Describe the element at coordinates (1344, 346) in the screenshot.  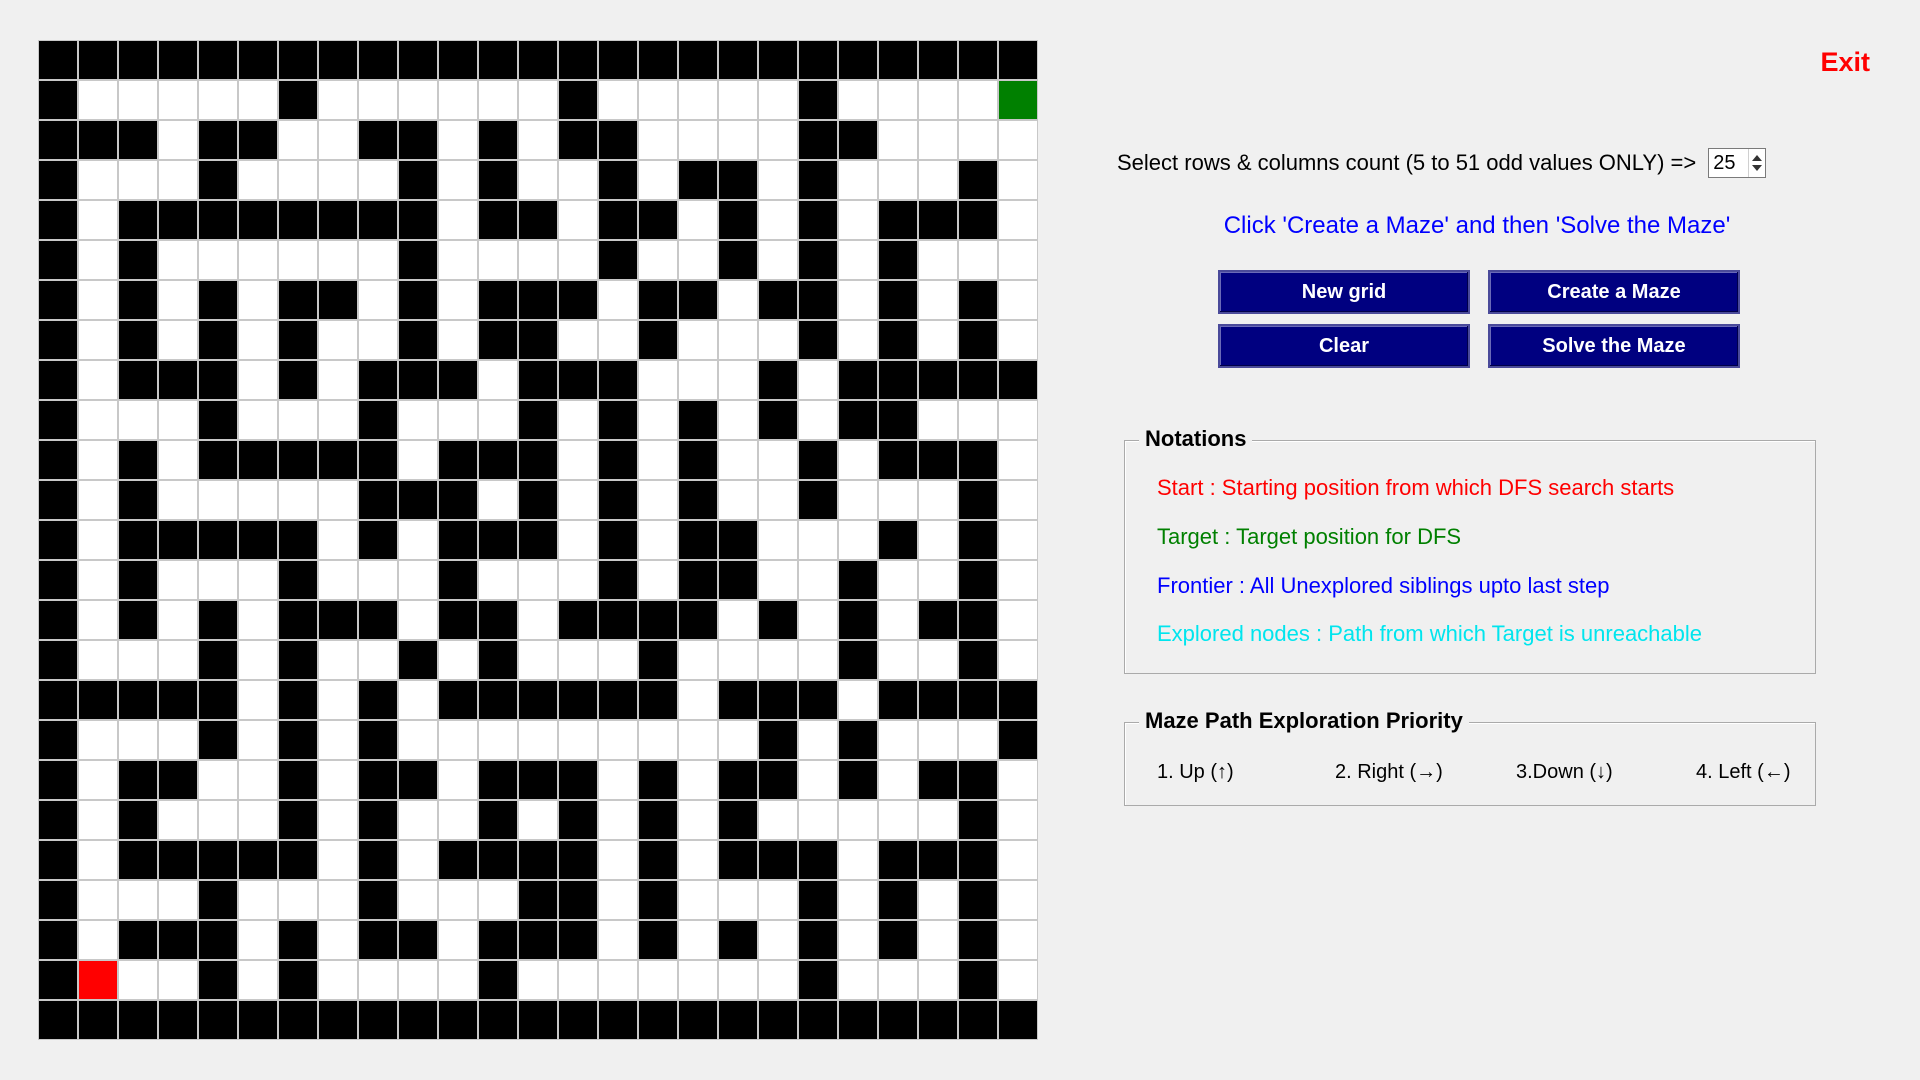
I see `clear-button: Clear` at that location.